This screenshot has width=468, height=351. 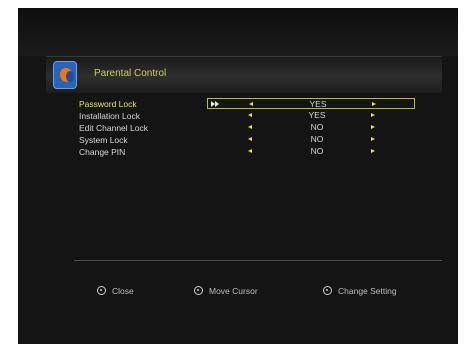 I want to click on move-cursor-hint: Move Cursor, so click(x=226, y=291).